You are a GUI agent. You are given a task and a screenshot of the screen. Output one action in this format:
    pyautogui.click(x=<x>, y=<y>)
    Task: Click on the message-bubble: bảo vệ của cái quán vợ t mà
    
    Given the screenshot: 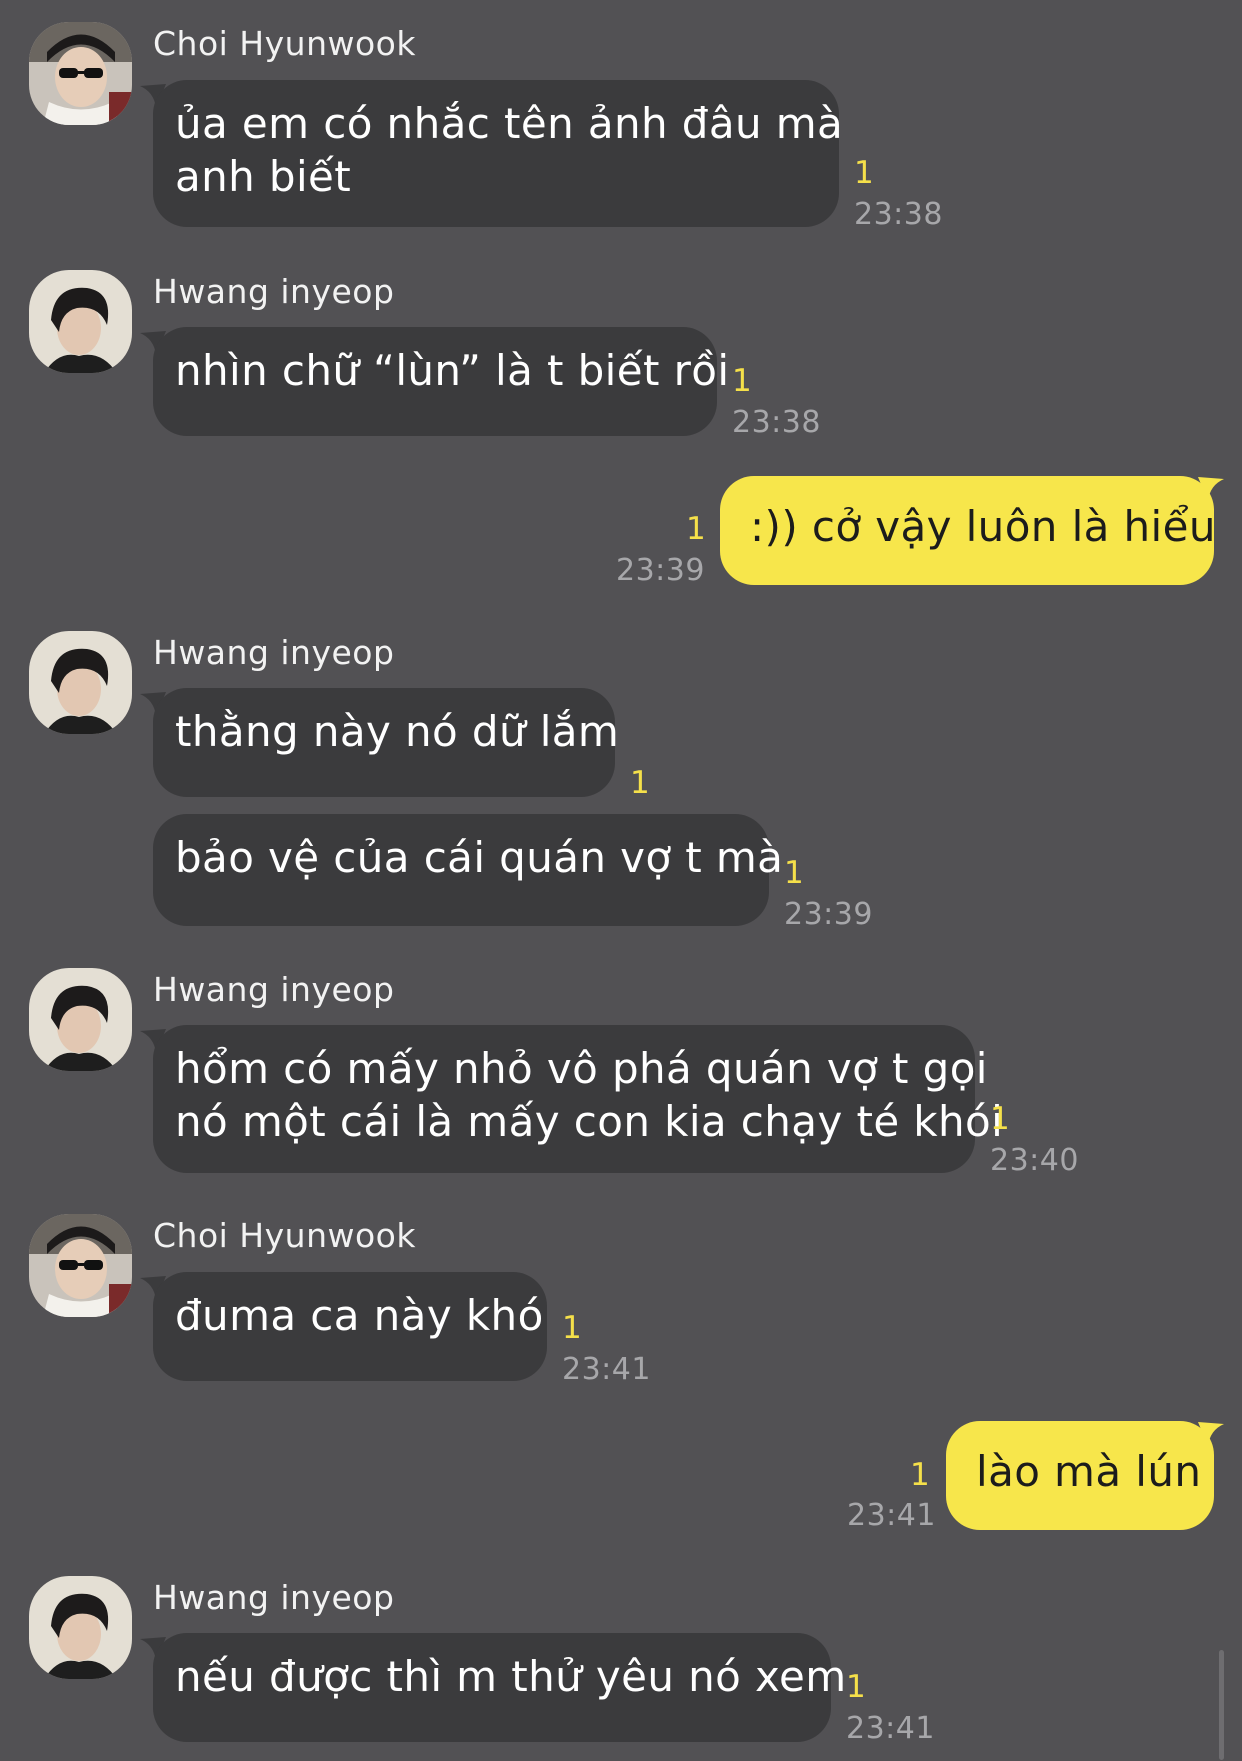 What is the action you would take?
    pyautogui.click(x=468, y=870)
    